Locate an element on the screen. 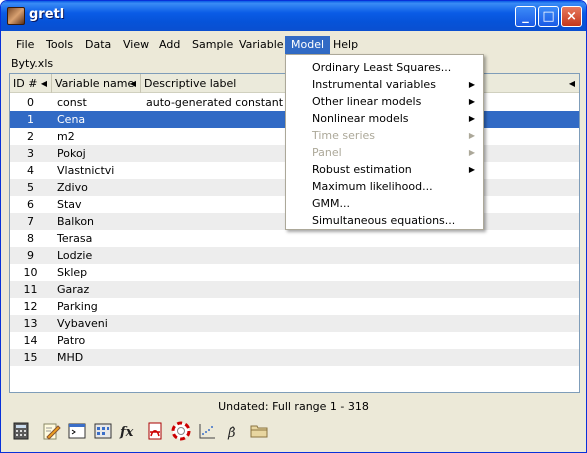 This screenshot has width=587, height=453. console-icon is located at coordinates (77, 431).